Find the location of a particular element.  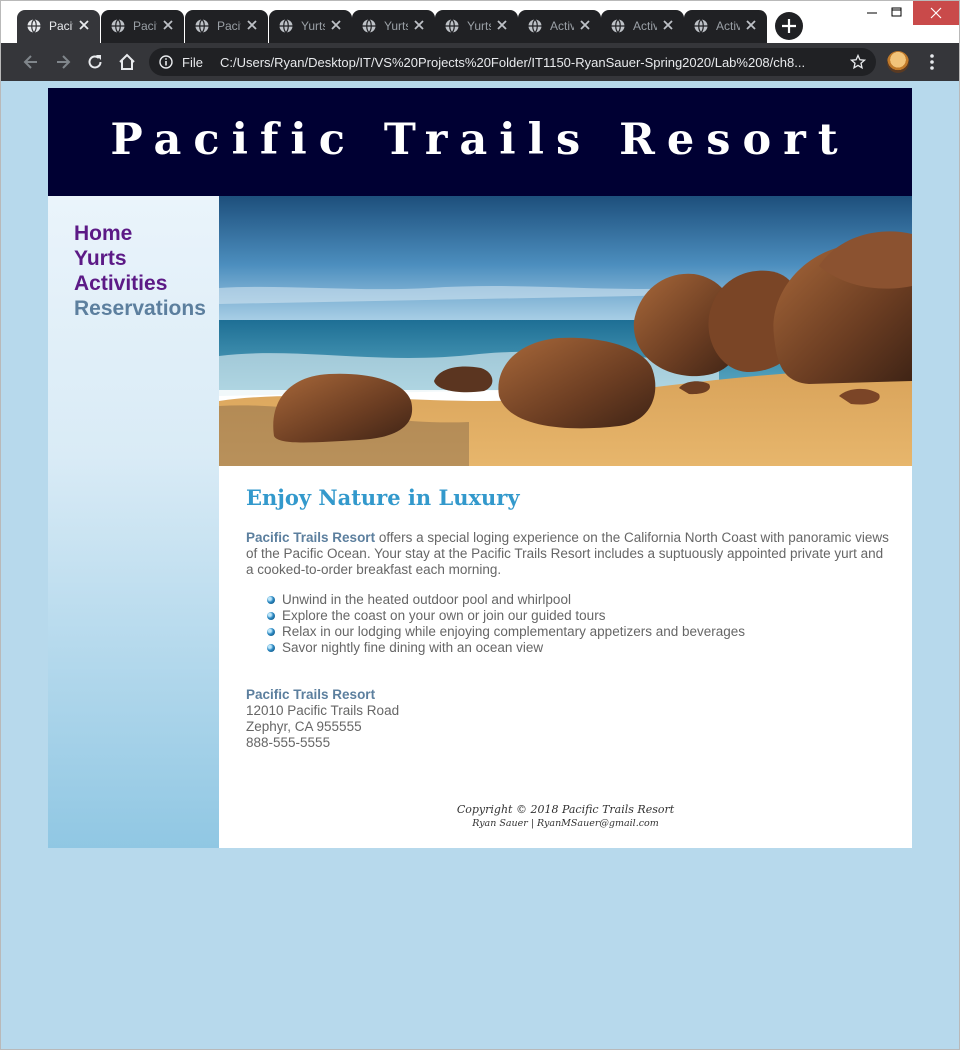

tab-9: Activities is located at coordinates (725, 26).